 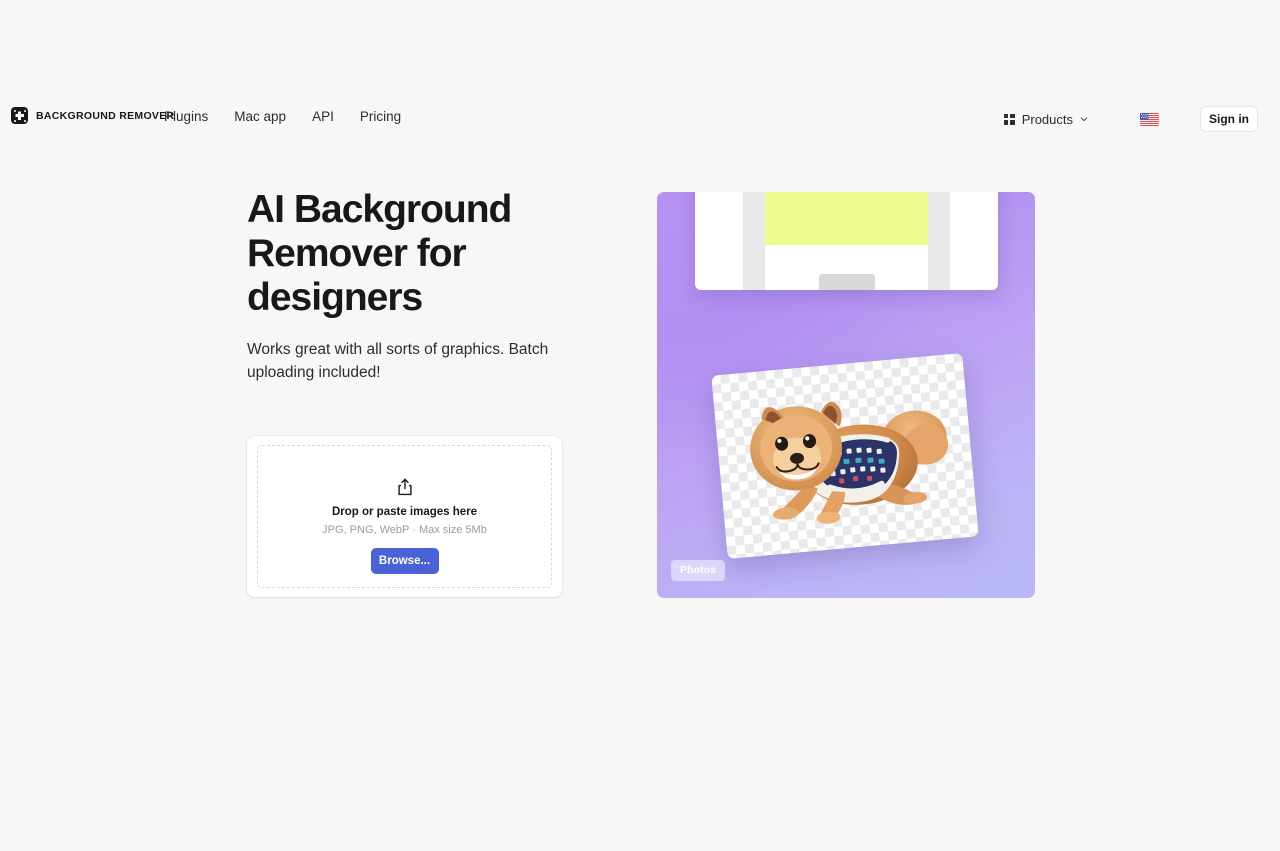 What do you see at coordinates (1229, 119) in the screenshot?
I see `sign-in-button: Sign in` at bounding box center [1229, 119].